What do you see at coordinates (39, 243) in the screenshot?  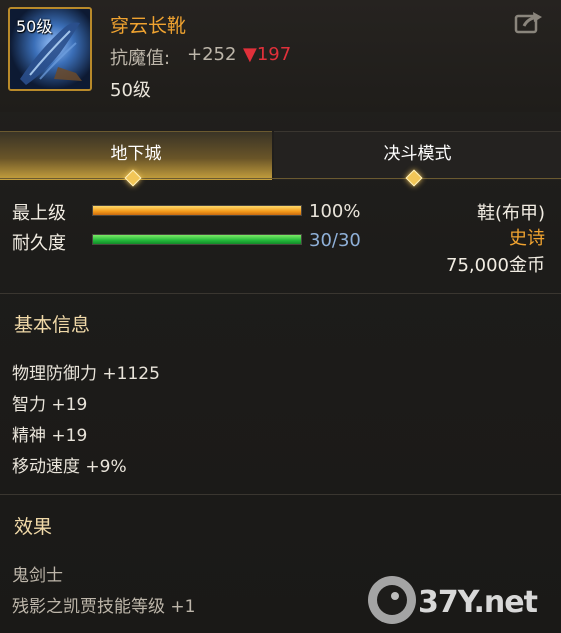 I see `durability-label: 耐久度` at bounding box center [39, 243].